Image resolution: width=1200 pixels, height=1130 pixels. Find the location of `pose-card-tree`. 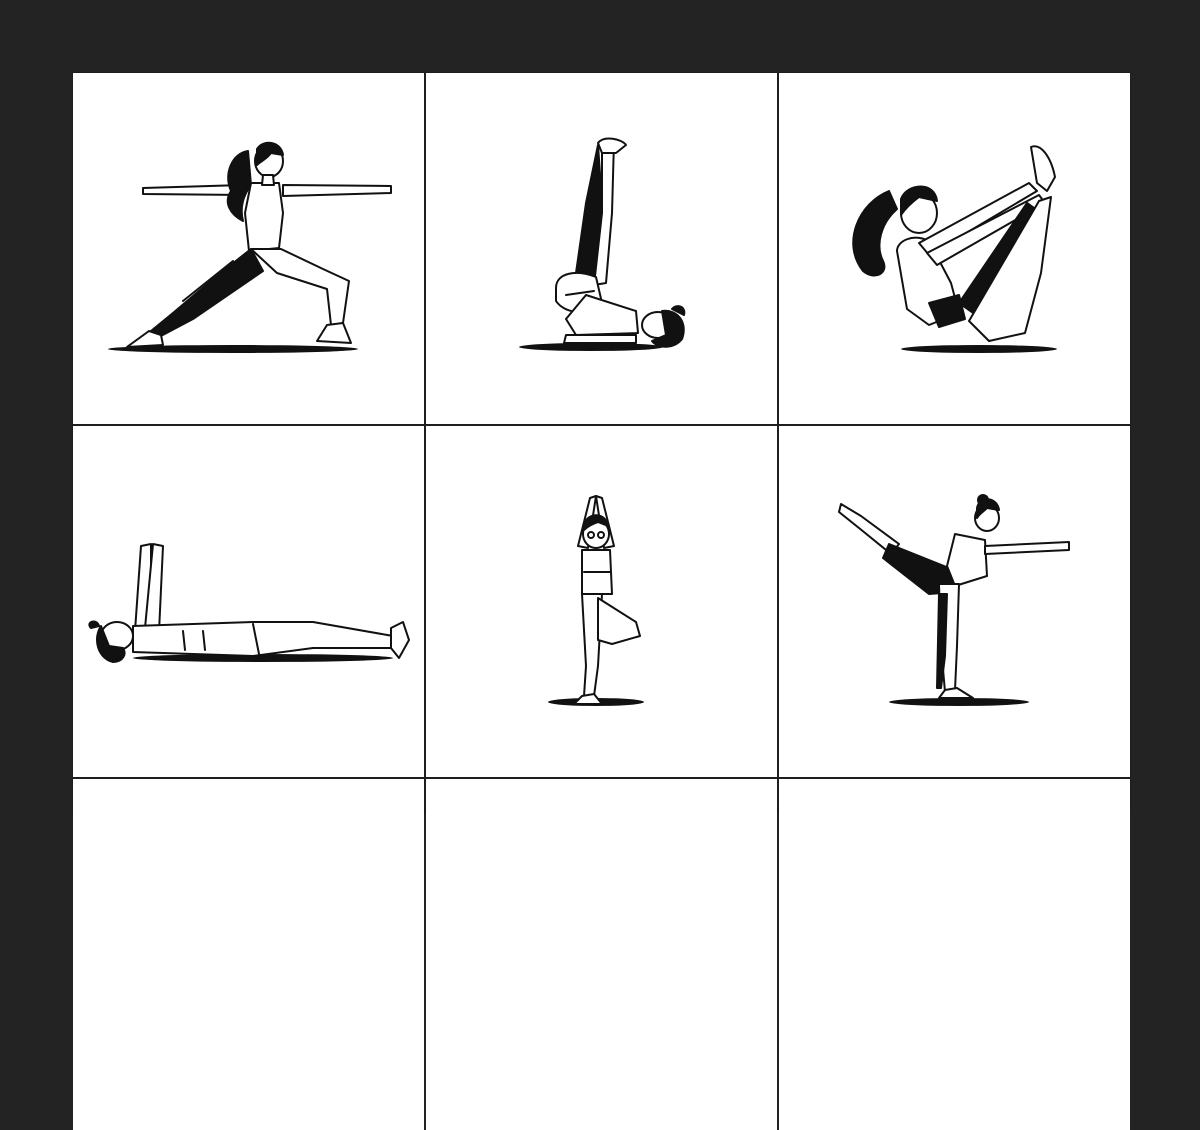

pose-card-tree is located at coordinates (601, 601).